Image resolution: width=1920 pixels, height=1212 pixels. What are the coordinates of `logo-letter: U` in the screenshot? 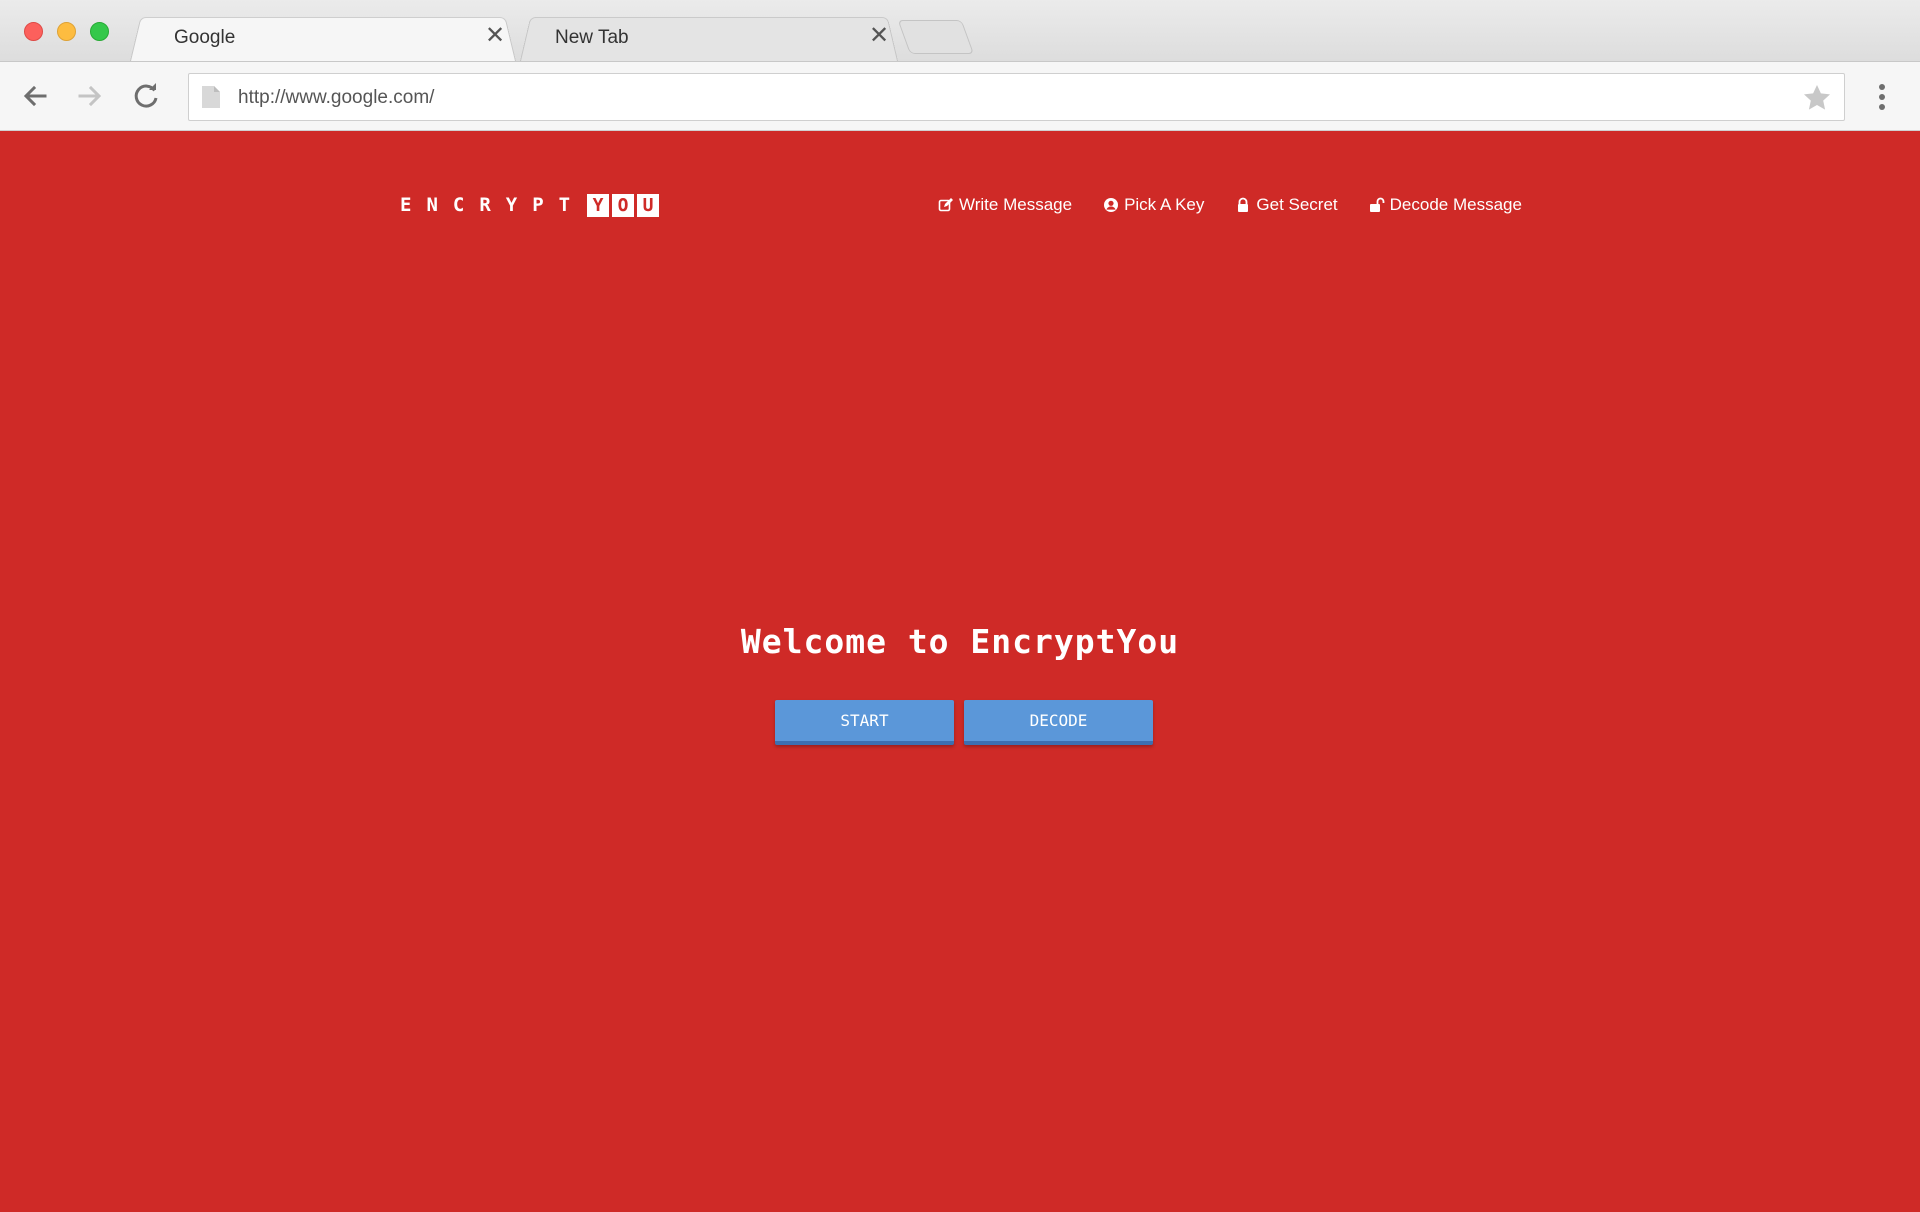 It's located at (648, 205).